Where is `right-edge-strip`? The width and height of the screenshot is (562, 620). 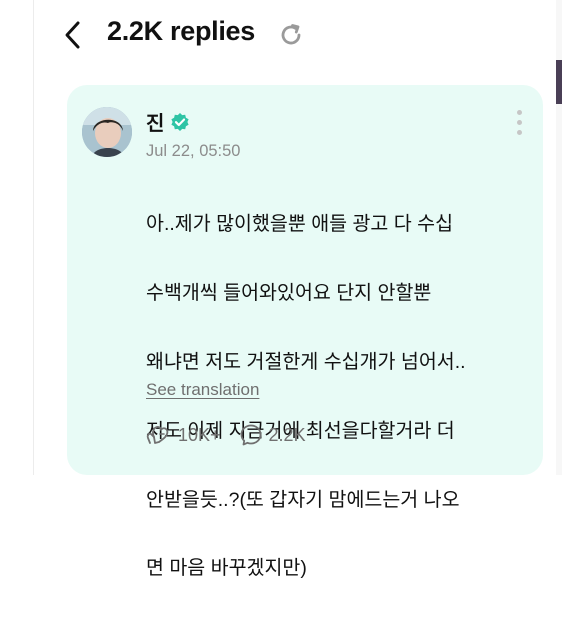 right-edge-strip is located at coordinates (559, 82).